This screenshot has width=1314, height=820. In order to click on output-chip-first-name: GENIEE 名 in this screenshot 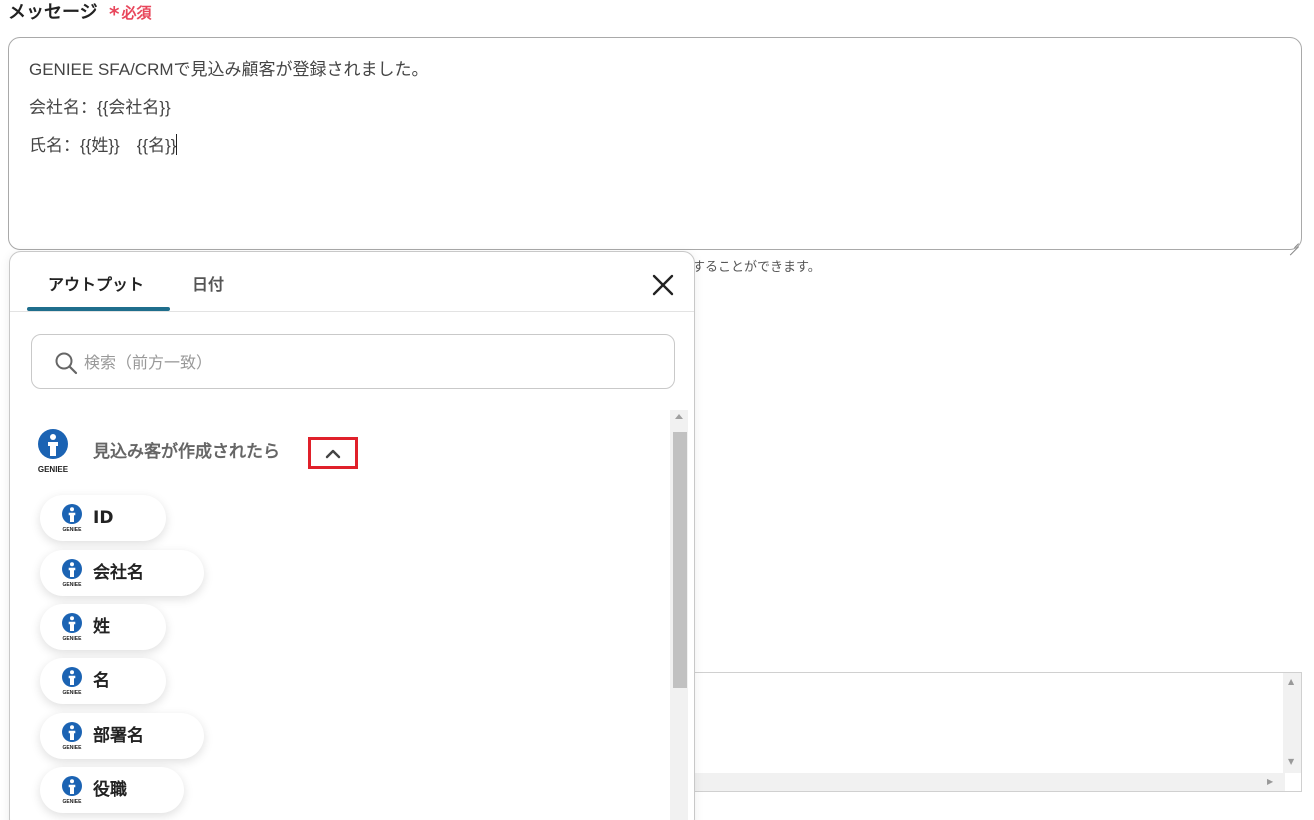, I will do `click(103, 681)`.